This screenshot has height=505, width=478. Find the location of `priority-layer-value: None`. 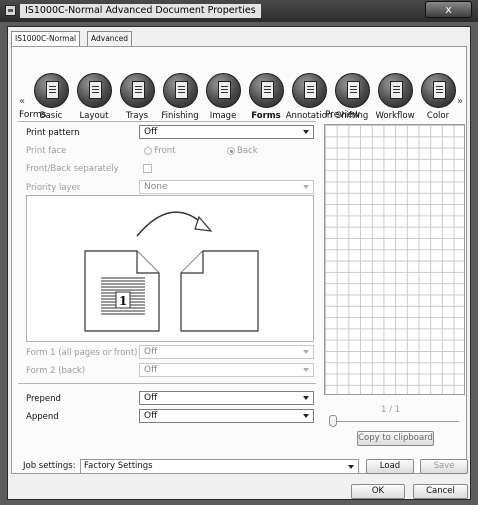

priority-layer-value: None is located at coordinates (156, 187).